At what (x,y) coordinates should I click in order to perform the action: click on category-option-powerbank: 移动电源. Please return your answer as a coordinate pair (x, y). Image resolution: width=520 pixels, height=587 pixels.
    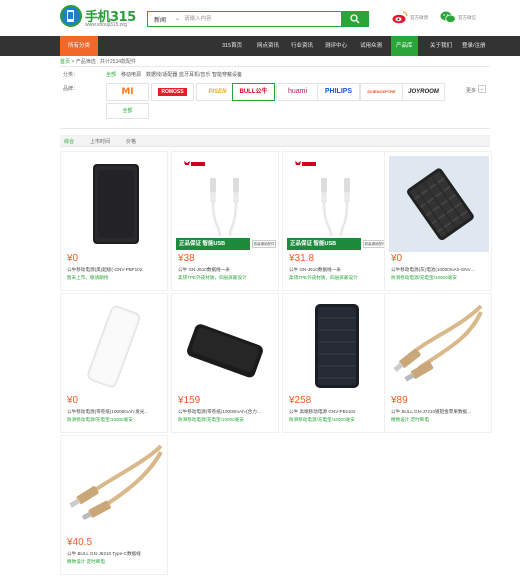
    Looking at the image, I should click on (131, 74).